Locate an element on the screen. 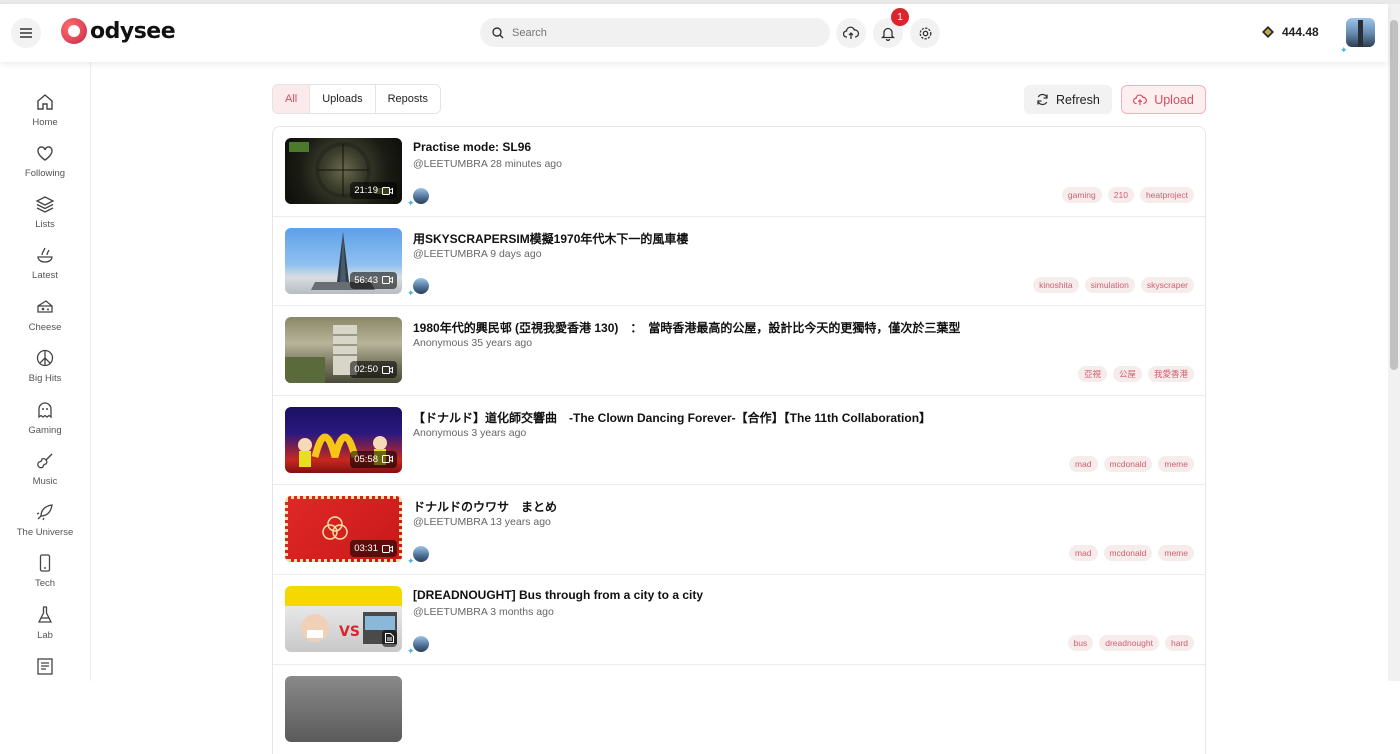 The height and width of the screenshot is (754, 1400). refresh-button: Refresh is located at coordinates (1068, 99).